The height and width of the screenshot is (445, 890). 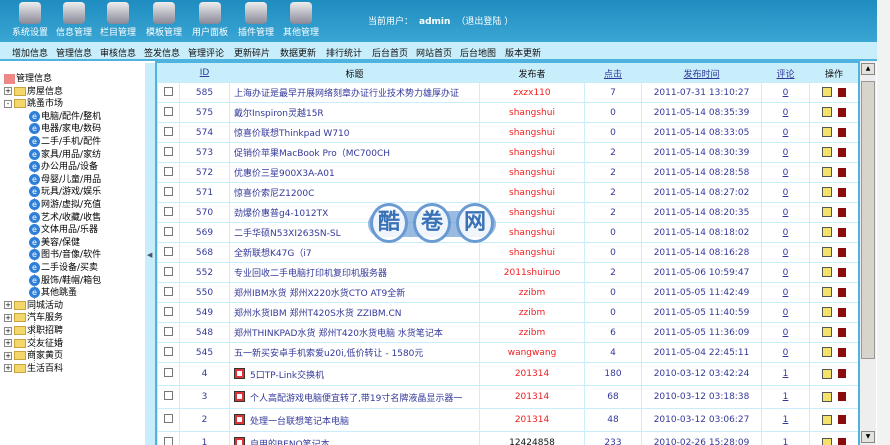 What do you see at coordinates (28, 79) in the screenshot?
I see `tree-root: 管理信息` at bounding box center [28, 79].